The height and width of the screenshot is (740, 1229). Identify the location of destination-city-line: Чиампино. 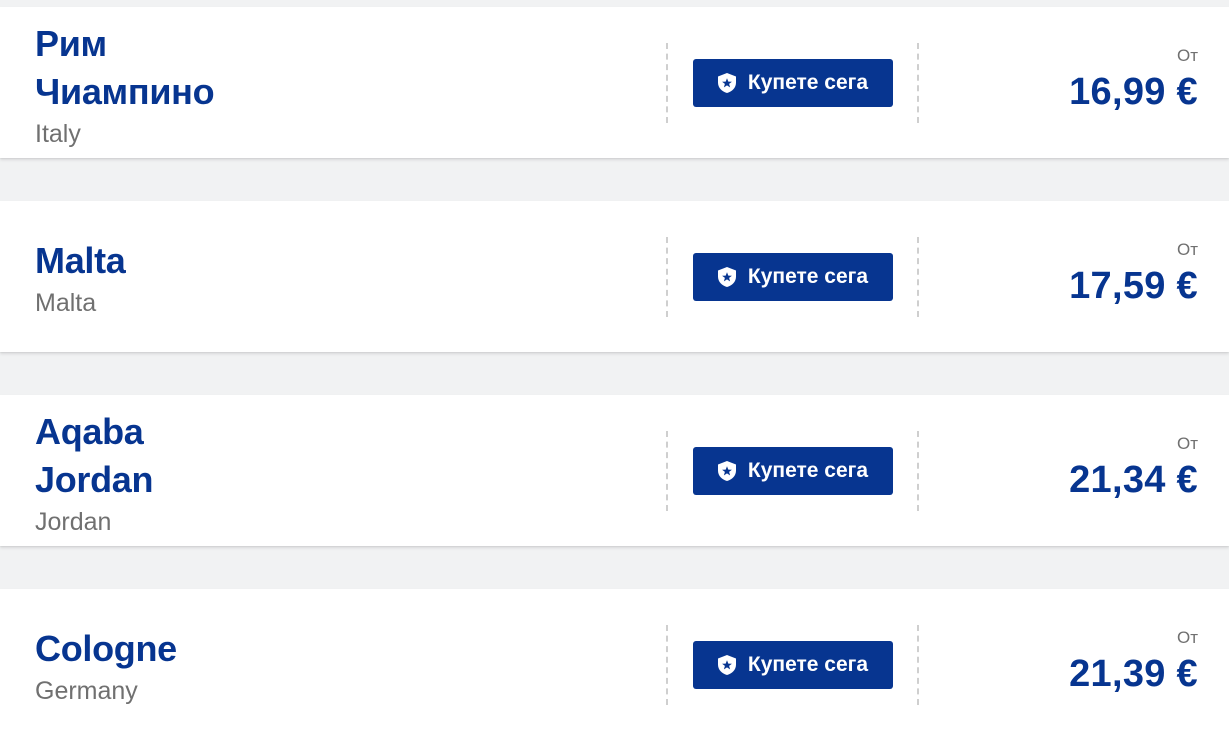
(125, 91).